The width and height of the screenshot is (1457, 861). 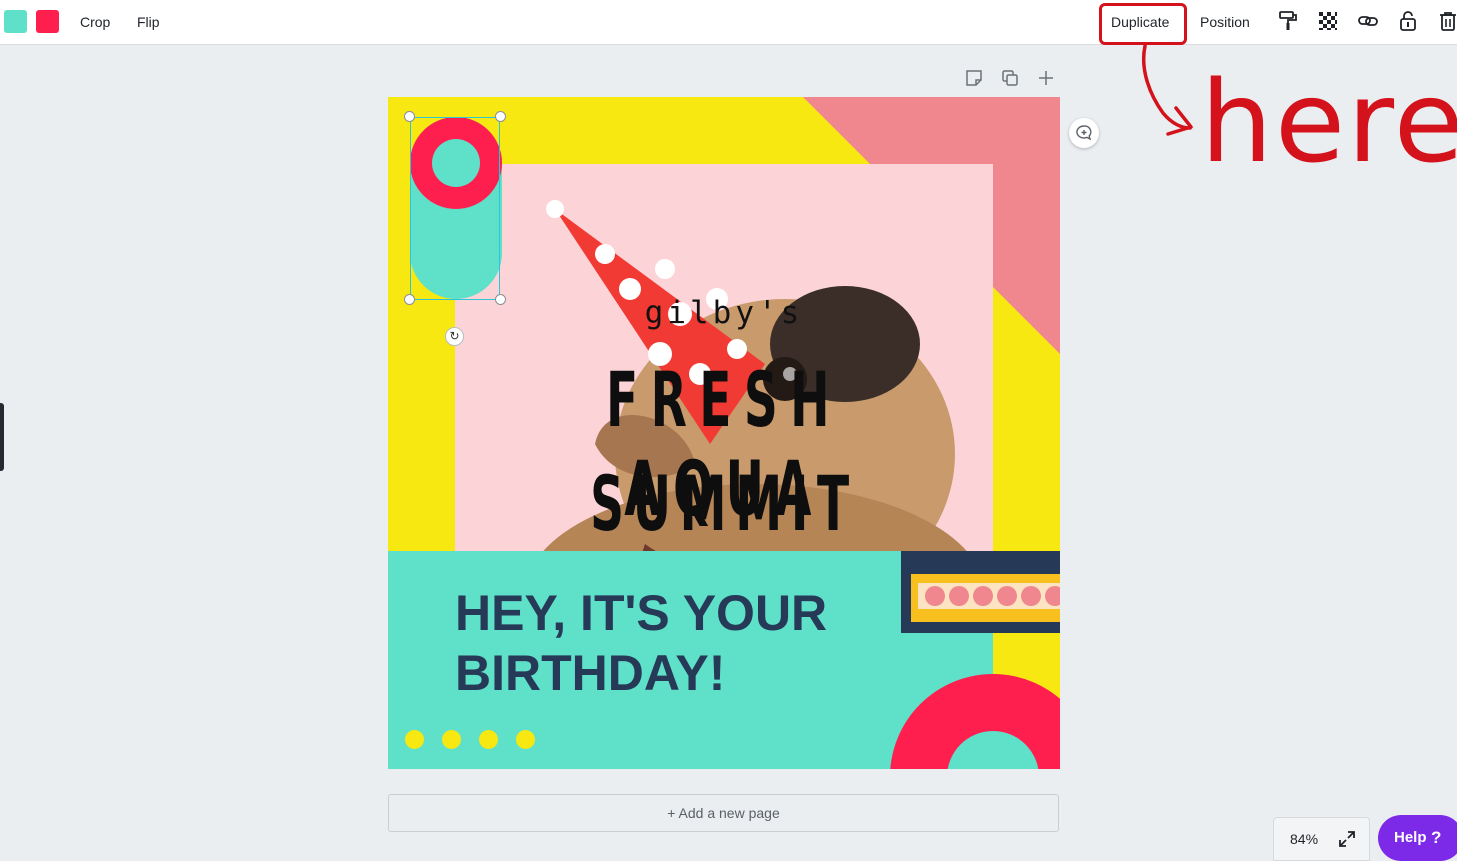 What do you see at coordinates (1347, 839) in the screenshot?
I see `fullscreen-icon` at bounding box center [1347, 839].